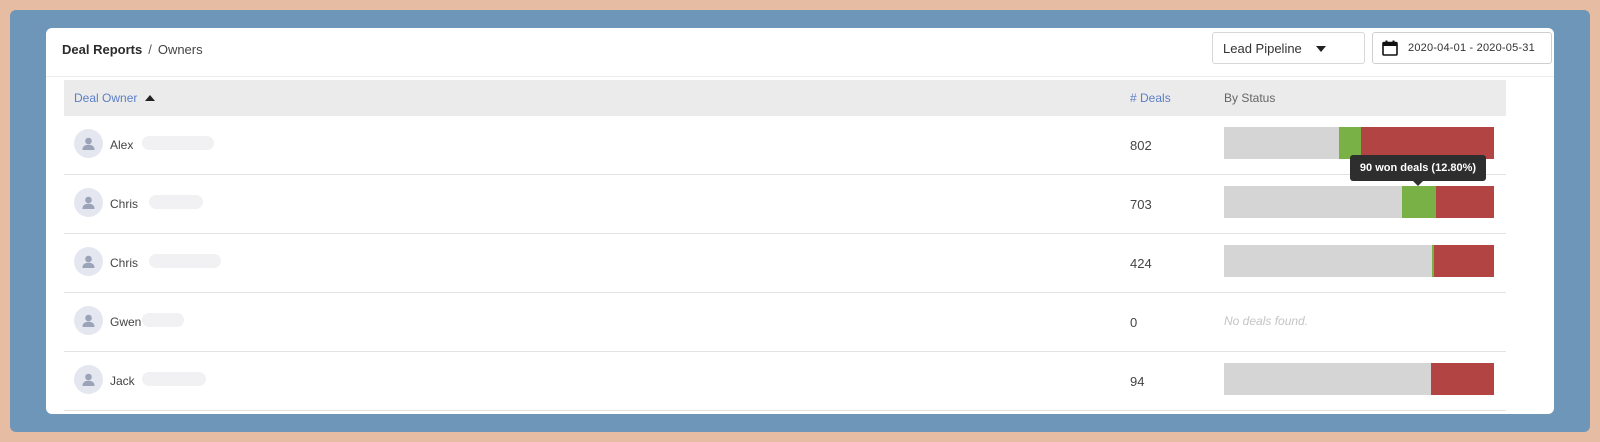 This screenshot has width=1600, height=442. I want to click on date-range-picker: 2020-04-01 - 2020-05-31, so click(1462, 48).